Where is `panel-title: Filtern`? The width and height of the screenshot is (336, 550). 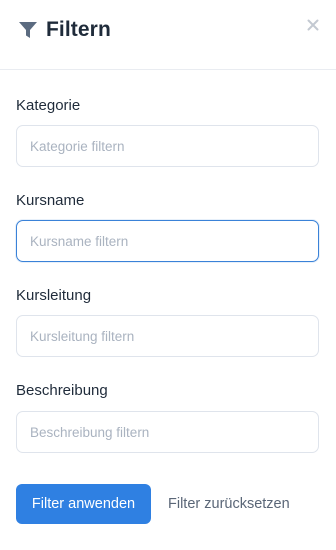 panel-title: Filtern is located at coordinates (78, 29).